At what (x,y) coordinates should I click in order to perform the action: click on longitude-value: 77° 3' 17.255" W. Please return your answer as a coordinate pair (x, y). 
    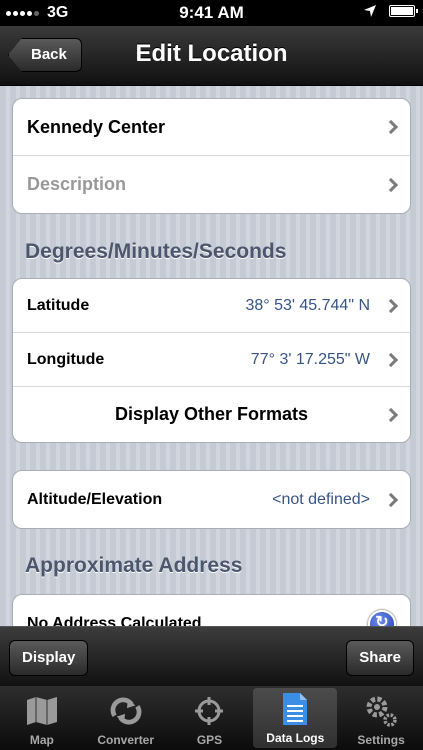
    Looking at the image, I should click on (310, 359).